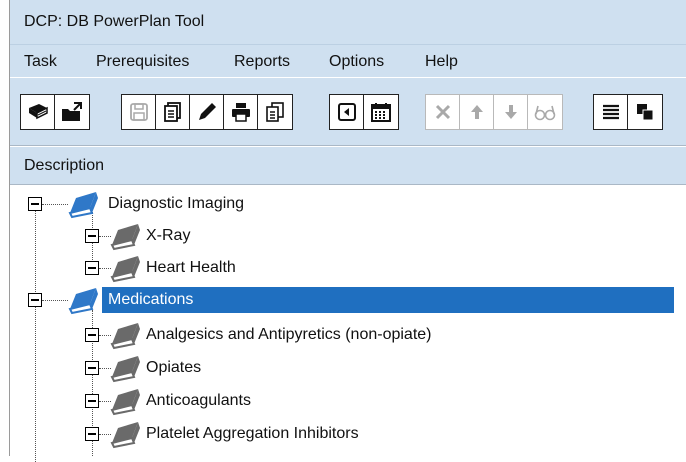 The image size is (686, 462). I want to click on window-title: DCP: DB PowerPlan Tool, so click(114, 21).